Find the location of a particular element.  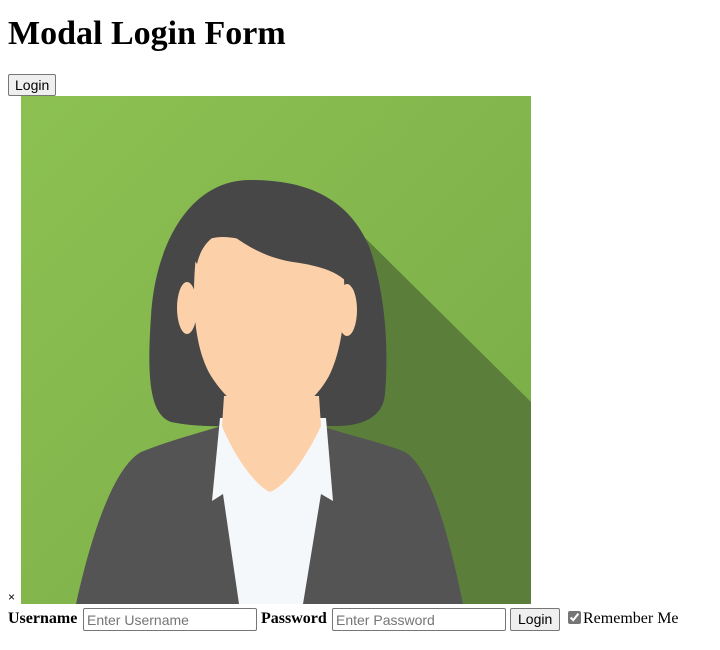

remember-me-label: Remember Me is located at coordinates (631, 618).